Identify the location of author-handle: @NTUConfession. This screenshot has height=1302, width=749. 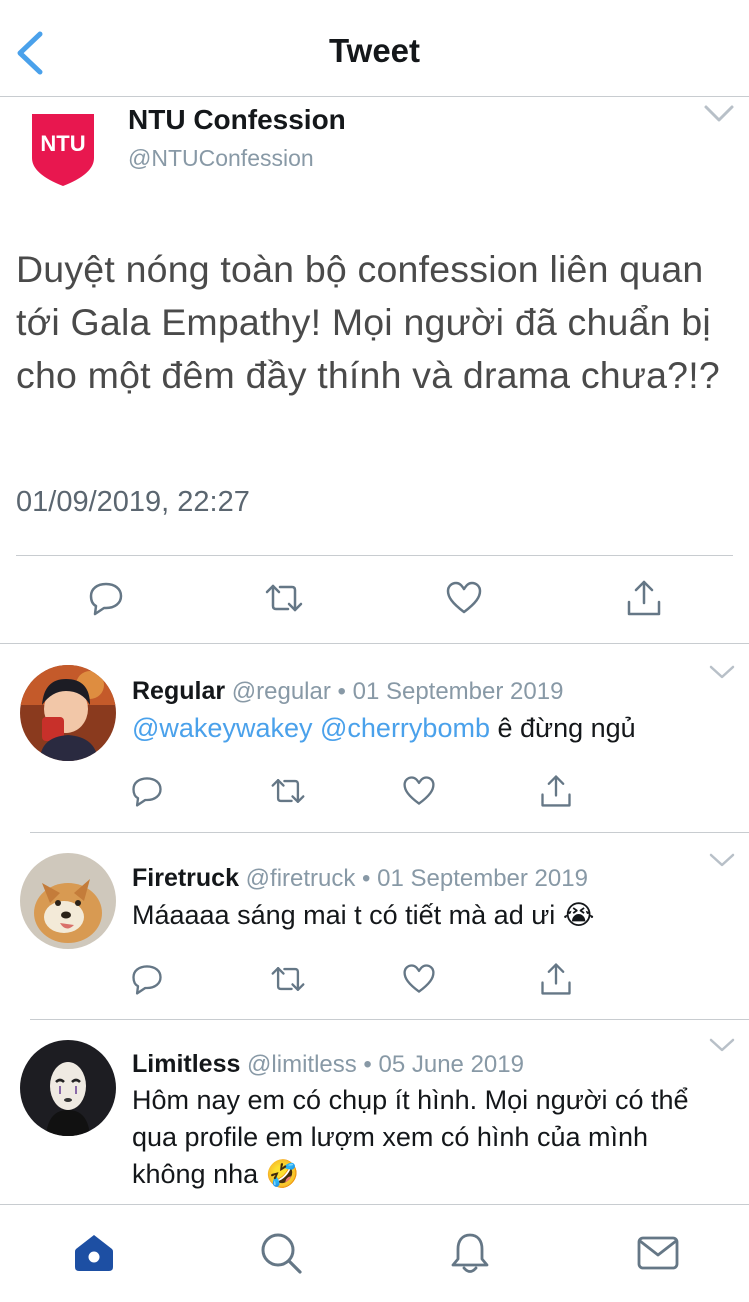
(221, 158).